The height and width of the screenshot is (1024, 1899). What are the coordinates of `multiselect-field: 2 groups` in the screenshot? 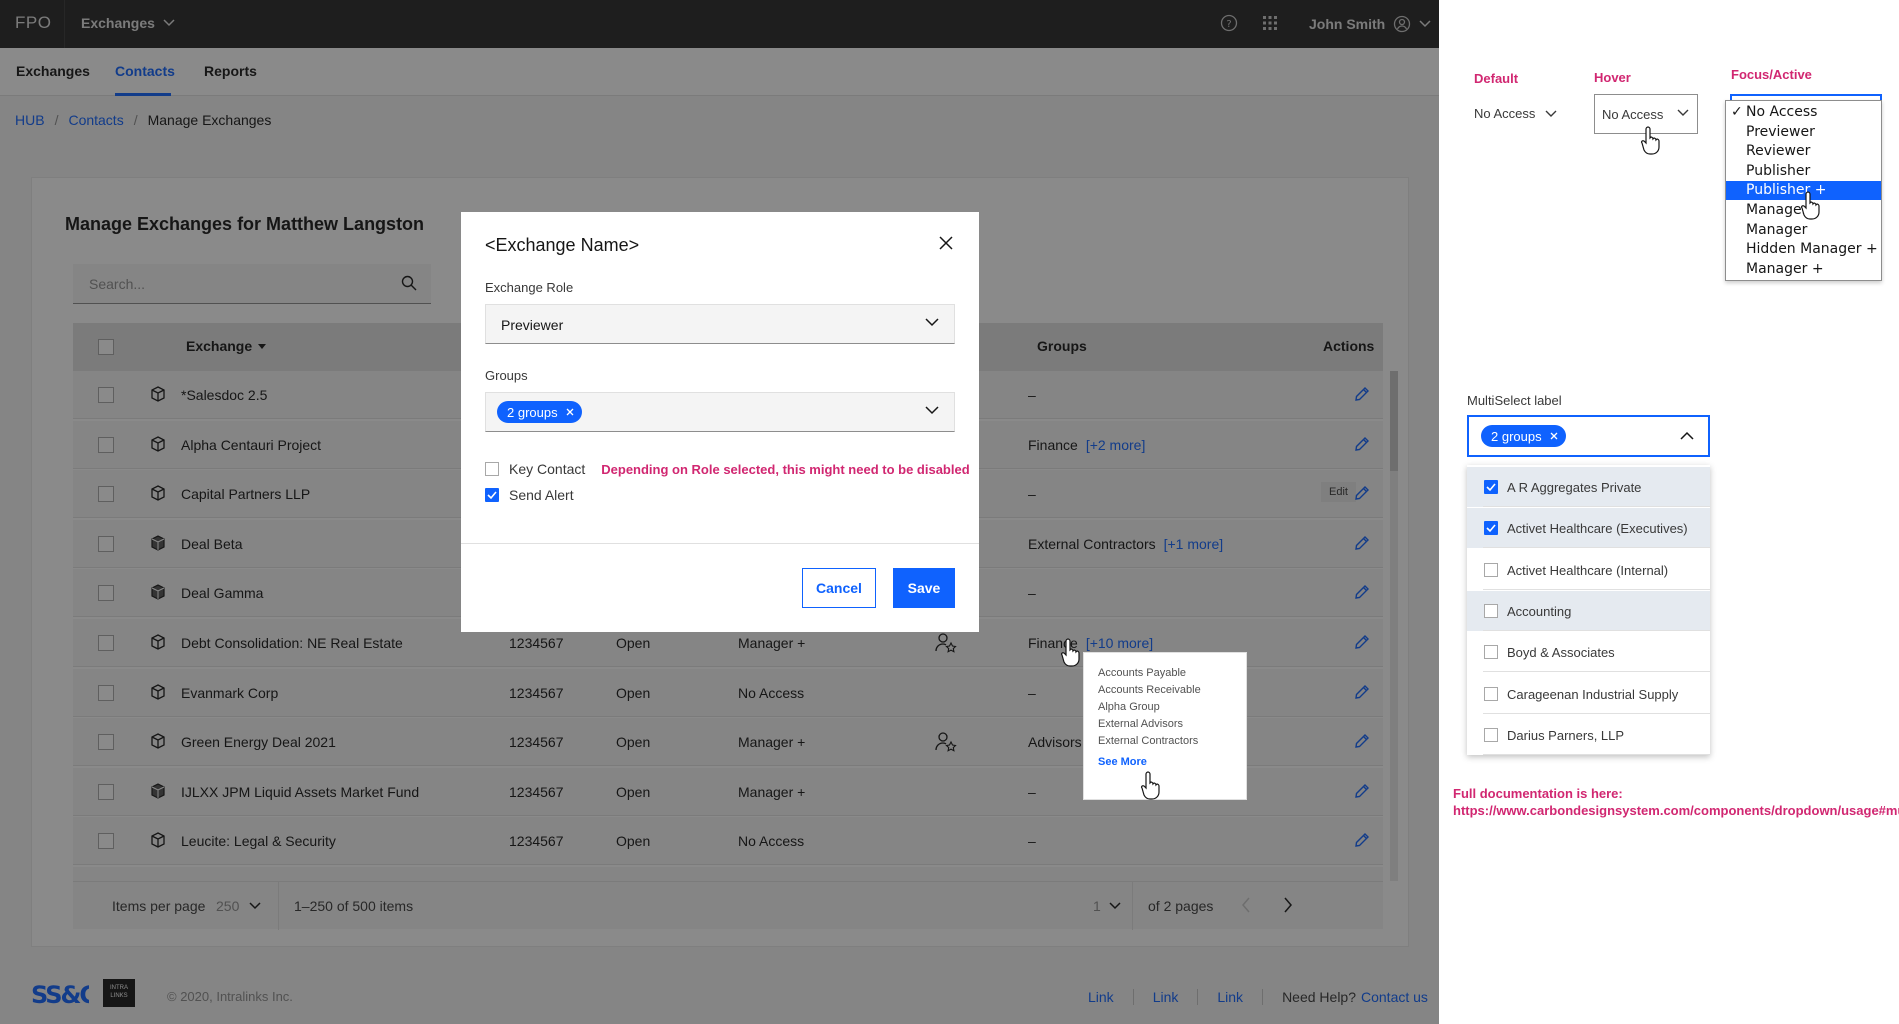 It's located at (1588, 436).